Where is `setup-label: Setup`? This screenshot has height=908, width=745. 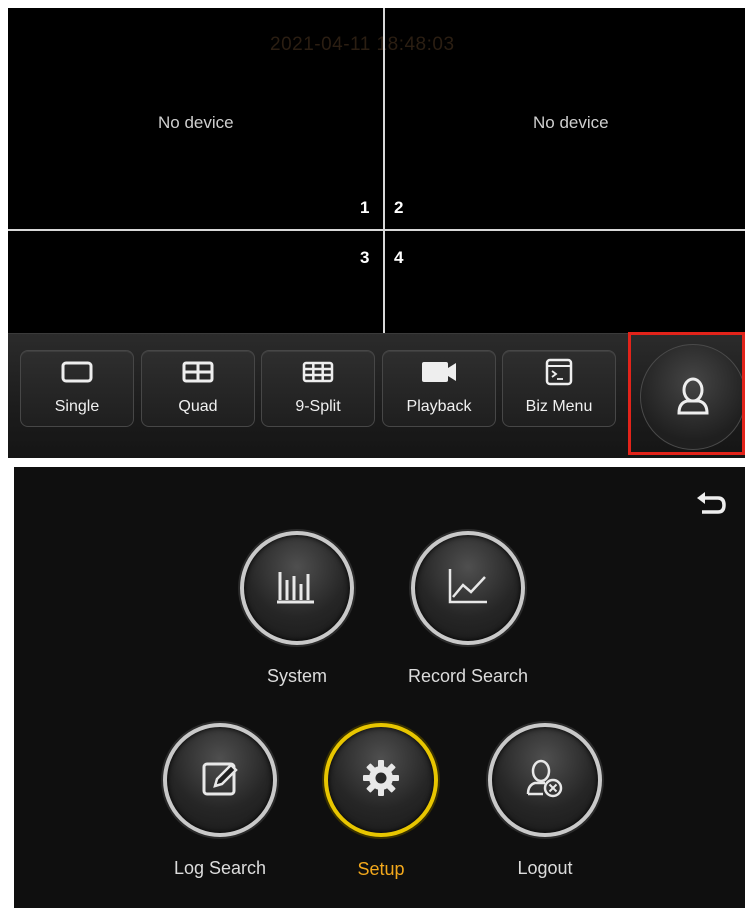 setup-label: Setup is located at coordinates (381, 869).